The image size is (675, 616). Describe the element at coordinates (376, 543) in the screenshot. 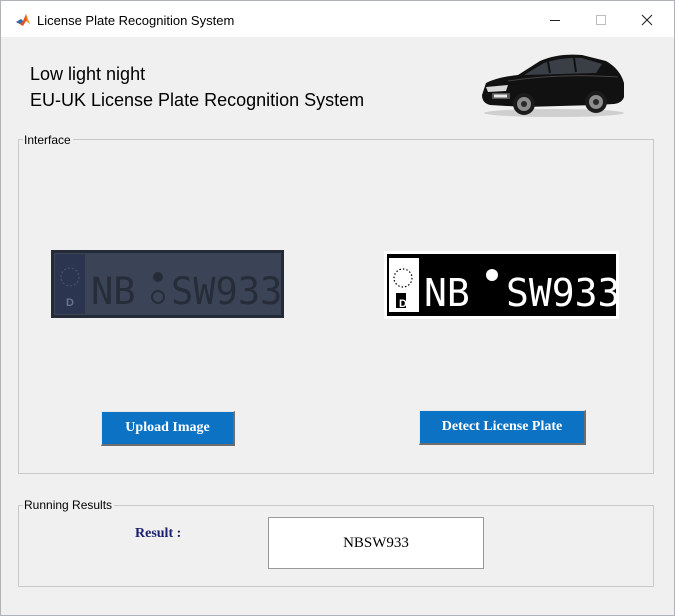

I see `result-value-field: NBSW933` at that location.